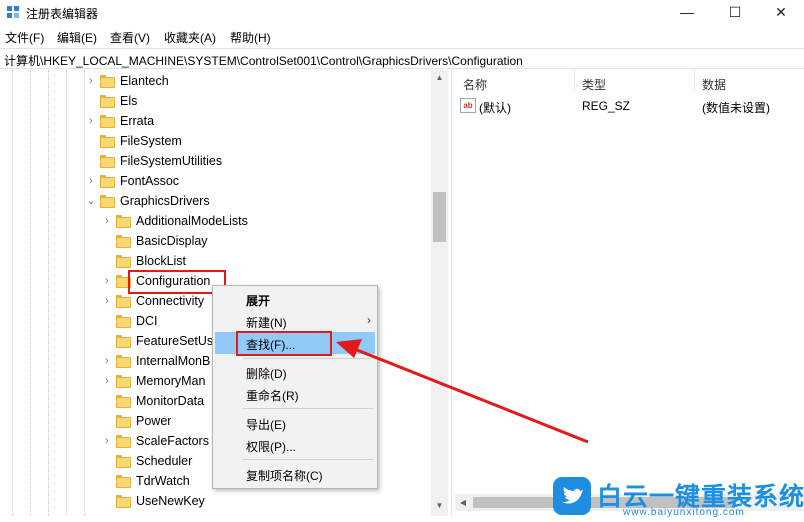 This screenshot has height=522, width=804. What do you see at coordinates (572, 496) in the screenshot?
I see `twitter-bird-icon` at bounding box center [572, 496].